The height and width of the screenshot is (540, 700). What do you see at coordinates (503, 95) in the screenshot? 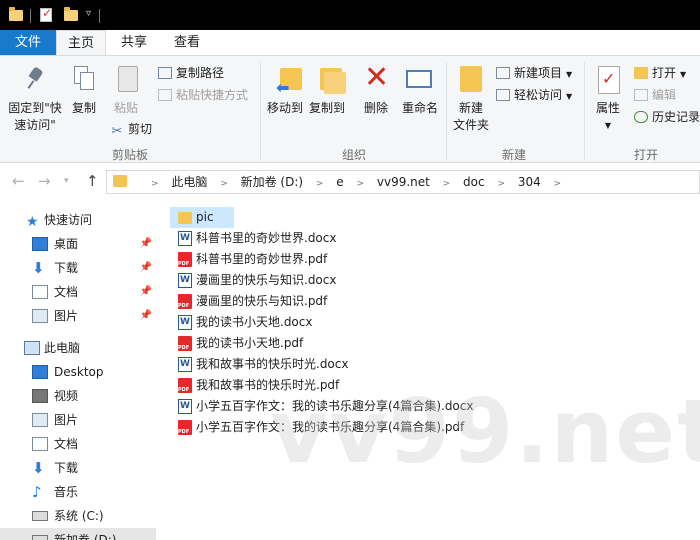
I see `easy-access-icon` at bounding box center [503, 95].